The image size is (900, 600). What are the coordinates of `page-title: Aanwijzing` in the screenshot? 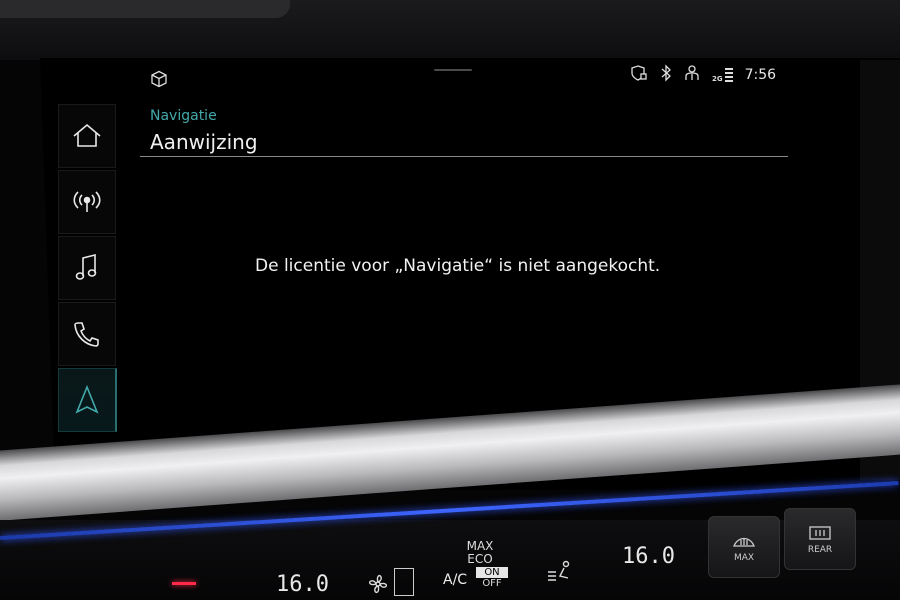 It's located at (204, 142).